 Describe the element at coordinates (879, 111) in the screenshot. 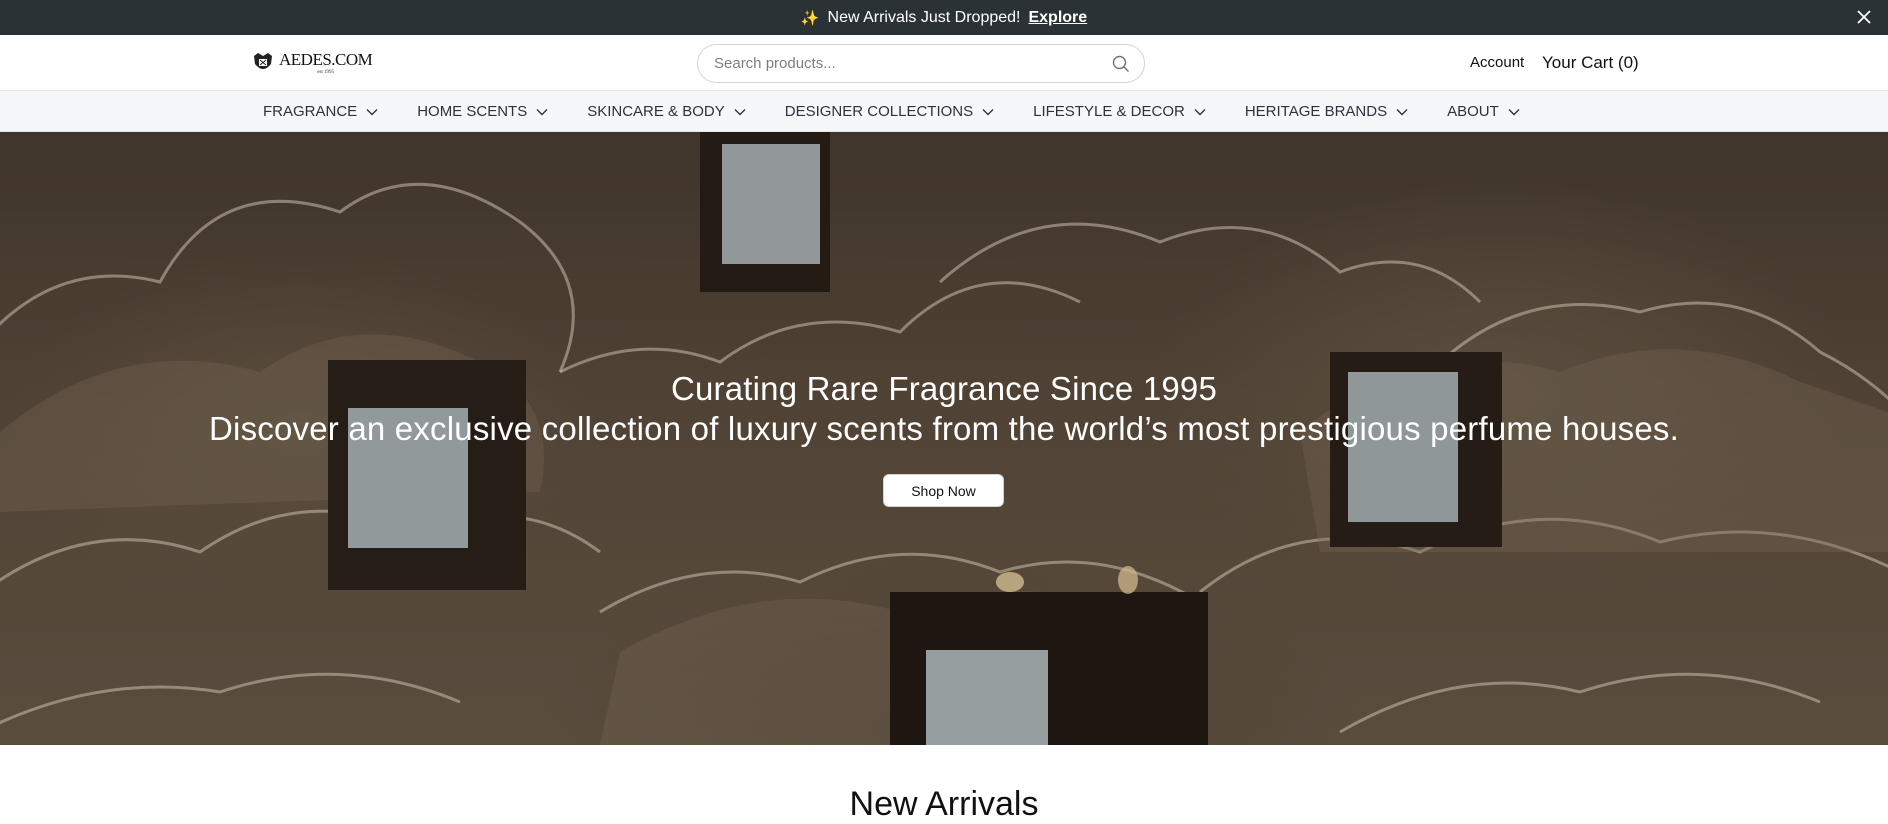

I see `nav-item-label: DESIGNER COLLECTIONS` at that location.